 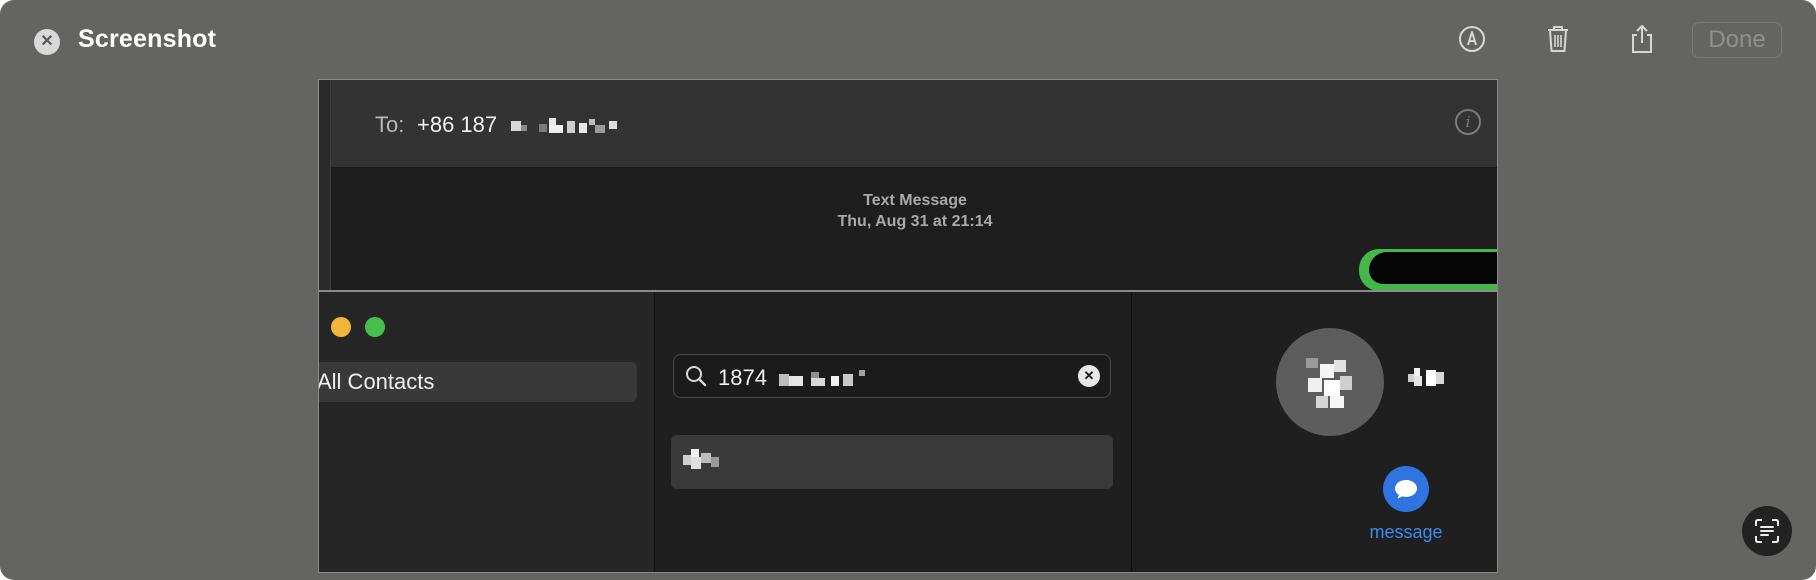 What do you see at coordinates (892, 376) in the screenshot?
I see `search-input: 1874 ✕` at bounding box center [892, 376].